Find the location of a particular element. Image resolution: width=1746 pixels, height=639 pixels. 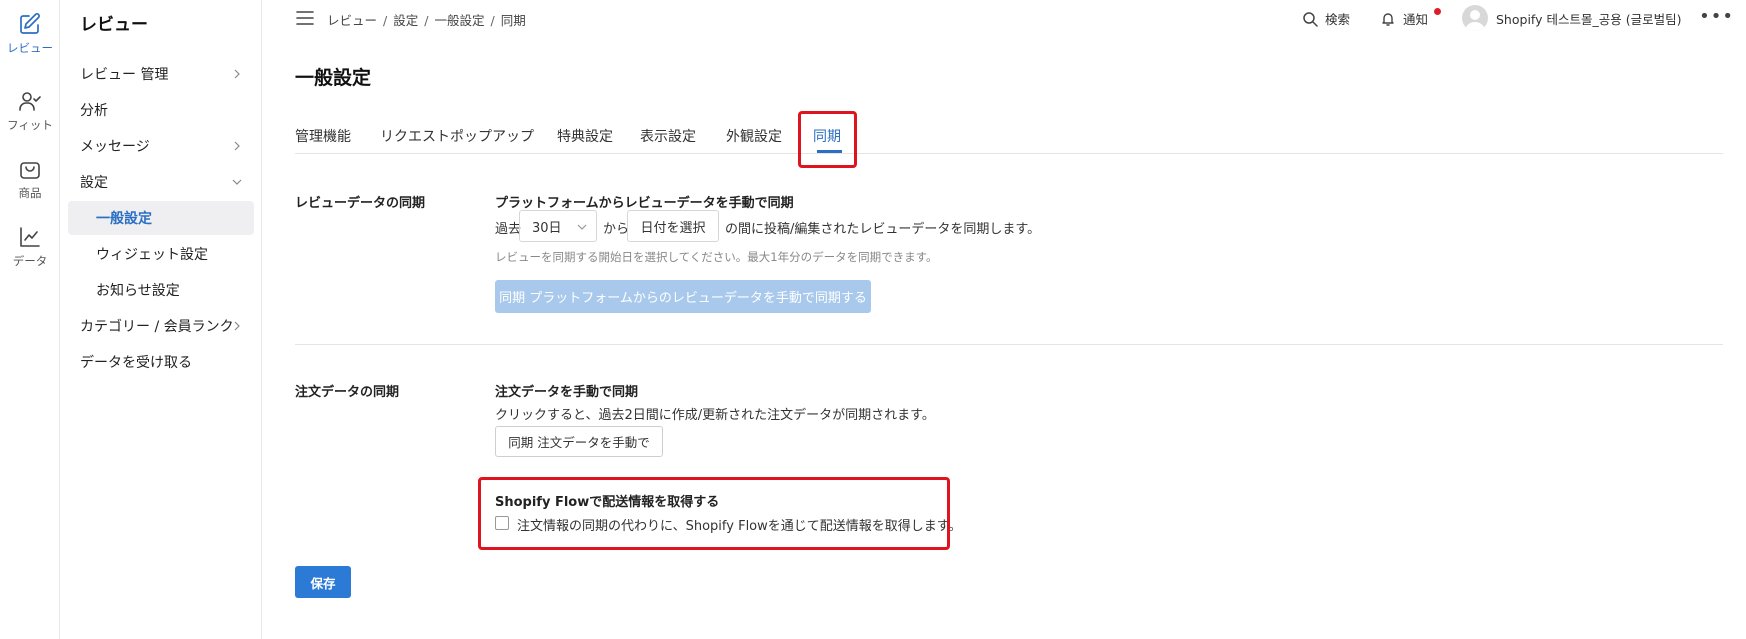

highlight-box-shopify-flow is located at coordinates (714, 513).